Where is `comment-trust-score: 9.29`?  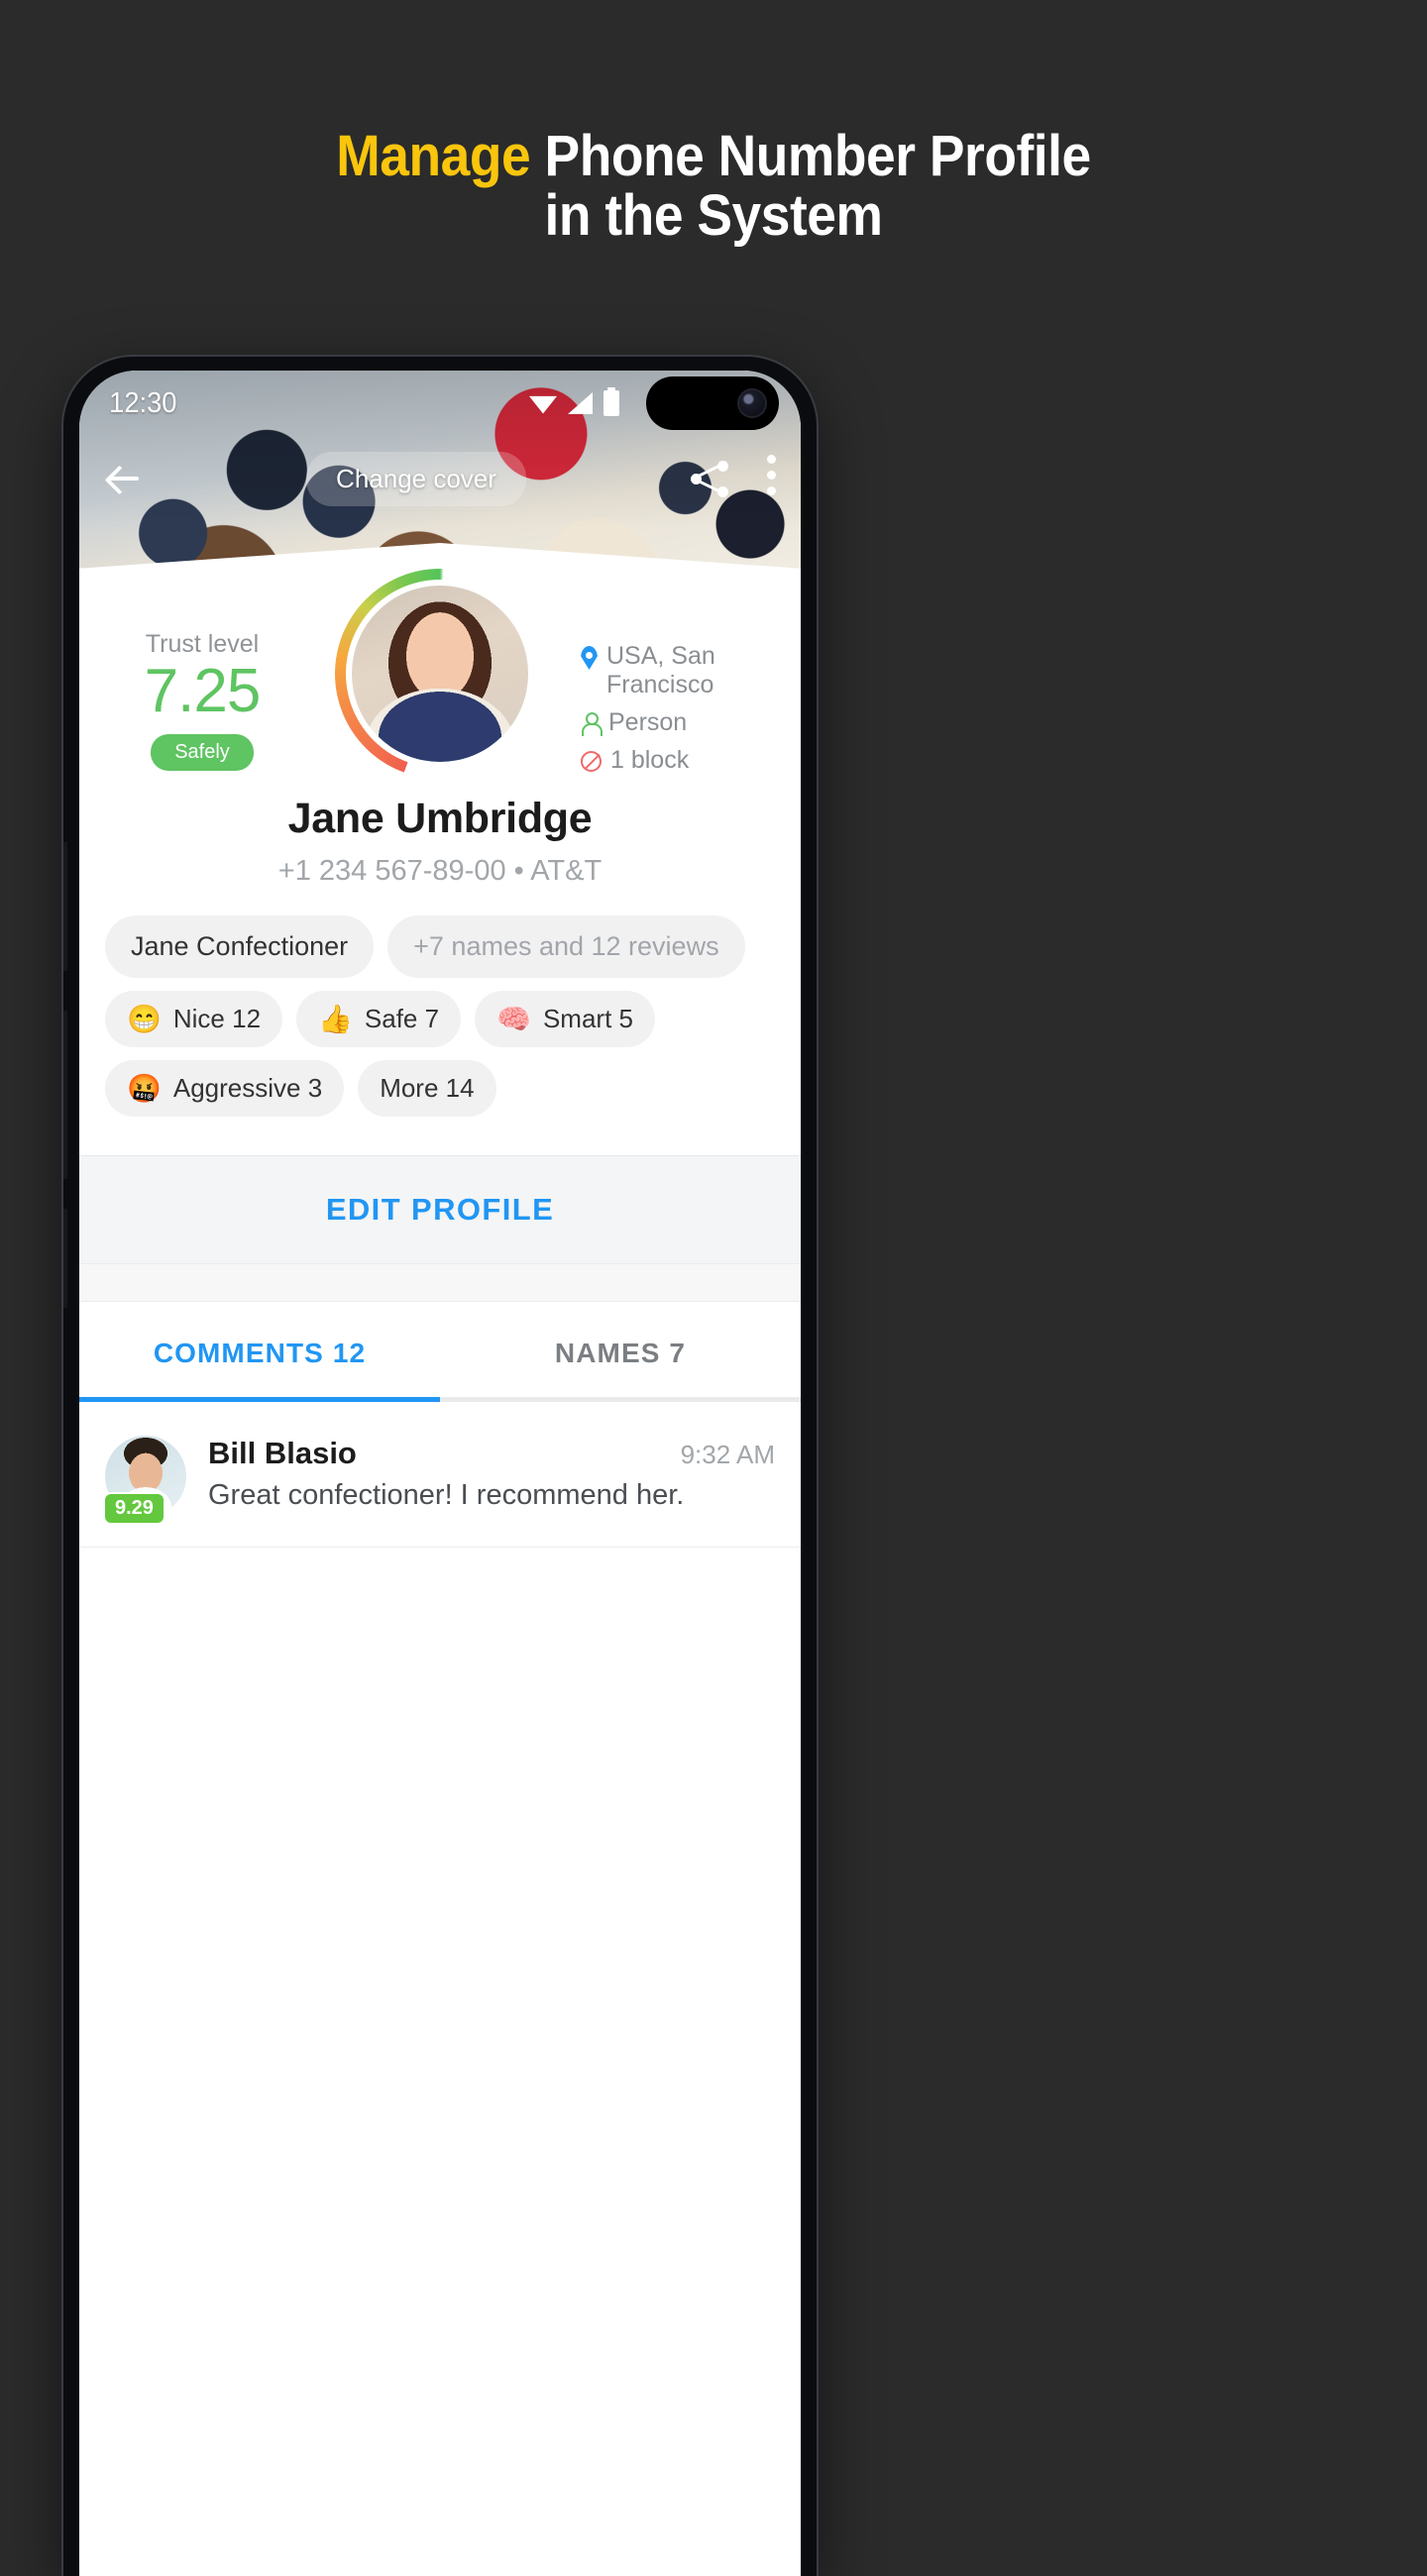 comment-trust-score: 9.29 is located at coordinates (134, 1508).